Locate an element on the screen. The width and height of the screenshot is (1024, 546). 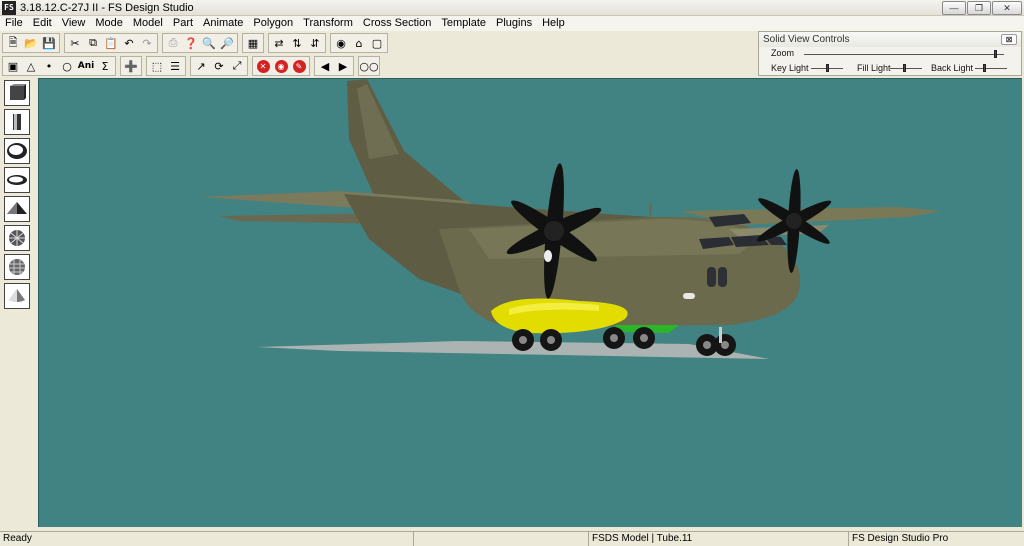
binoculars-icon: ○○ is located at coordinates (368, 66).